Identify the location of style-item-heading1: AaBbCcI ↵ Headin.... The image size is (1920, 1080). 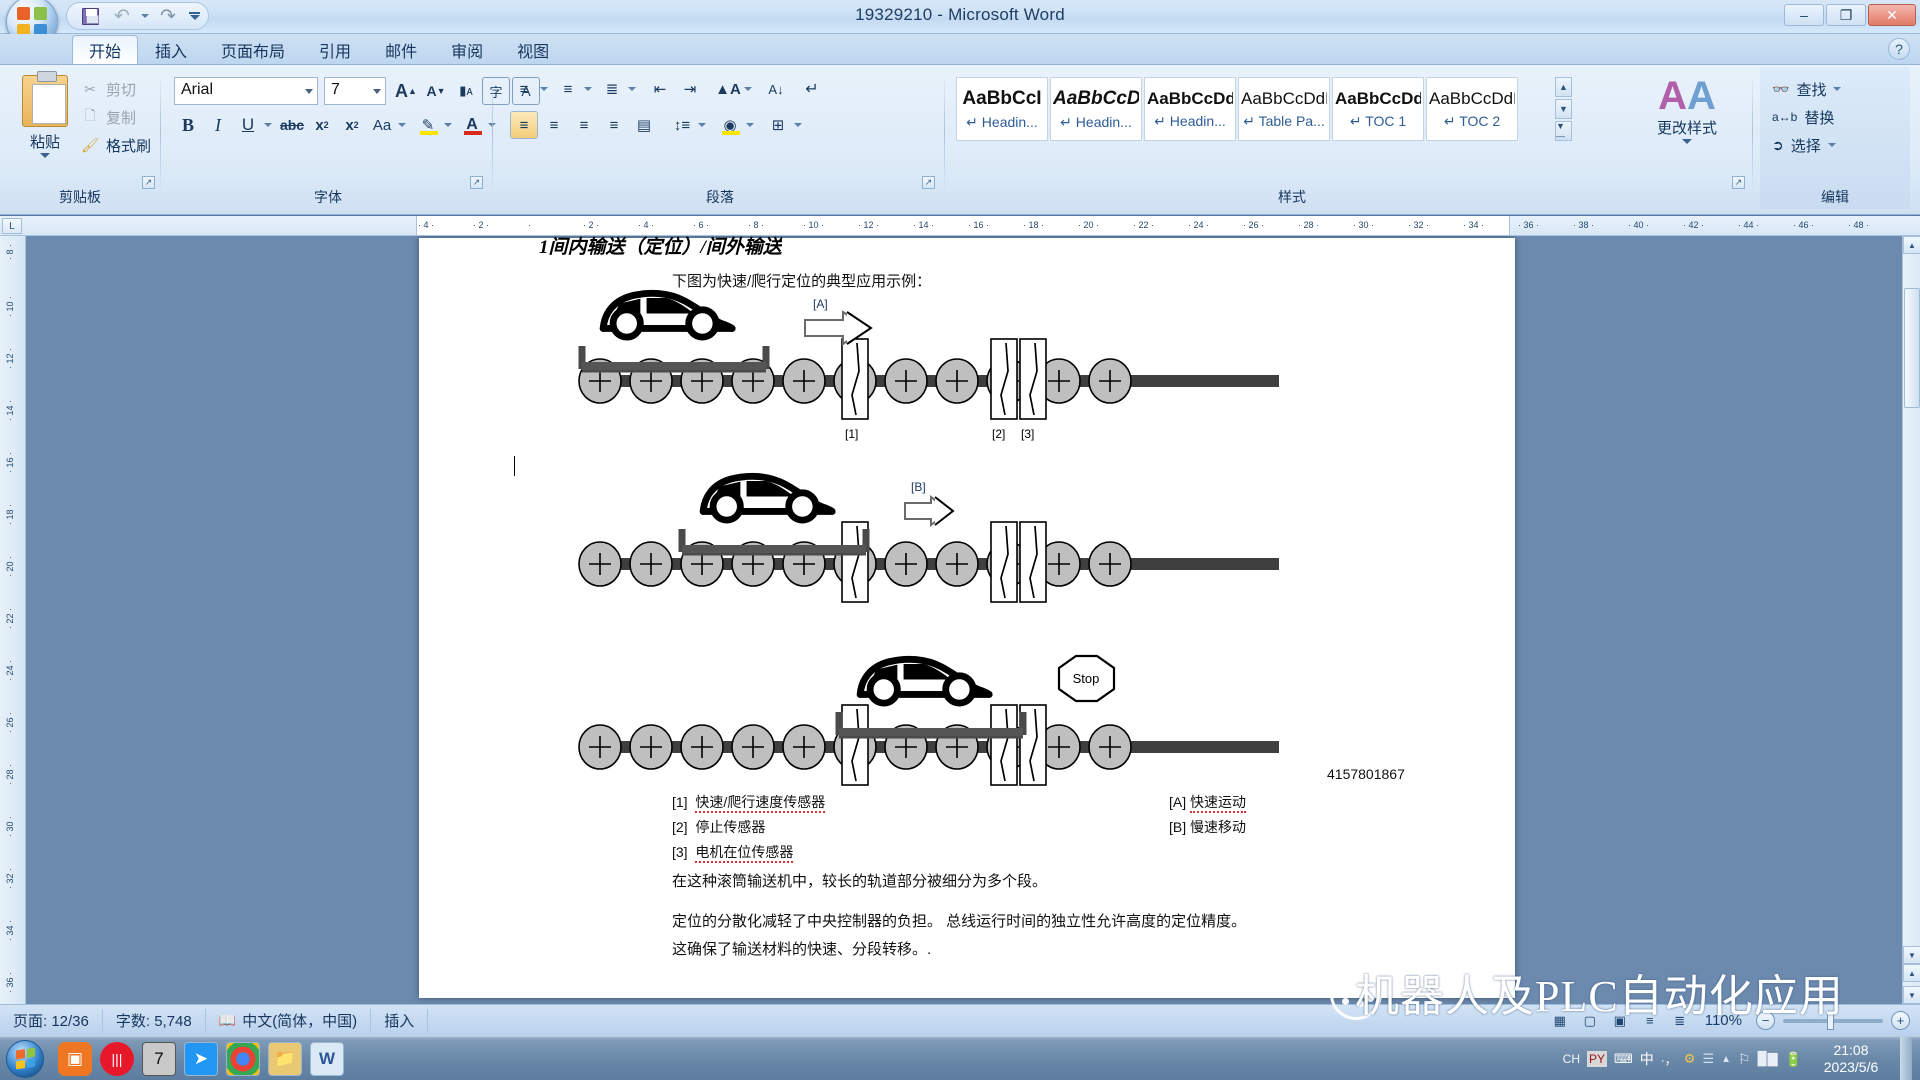
(1002, 109).